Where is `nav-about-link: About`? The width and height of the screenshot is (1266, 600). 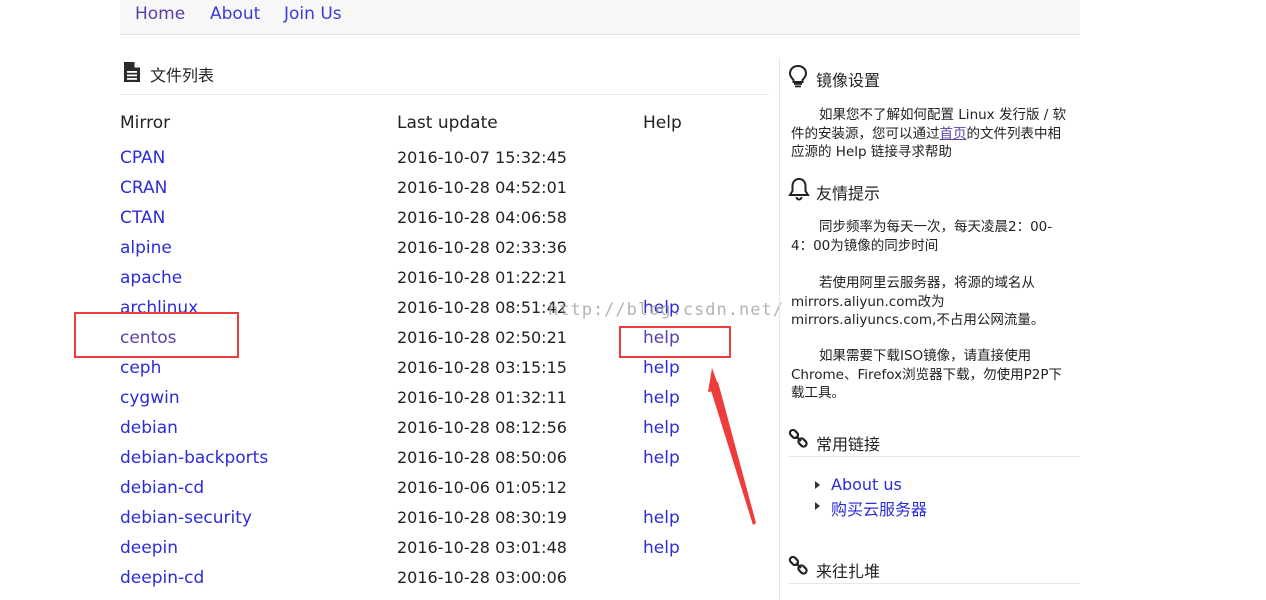 nav-about-link: About is located at coordinates (235, 14).